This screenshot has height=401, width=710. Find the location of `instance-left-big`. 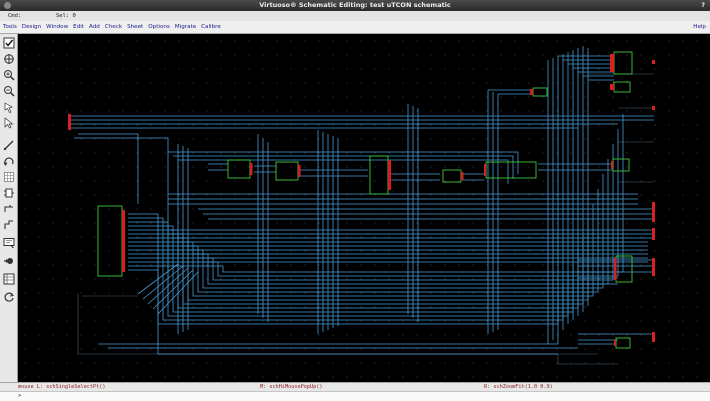

instance-left-big is located at coordinates (111, 241).